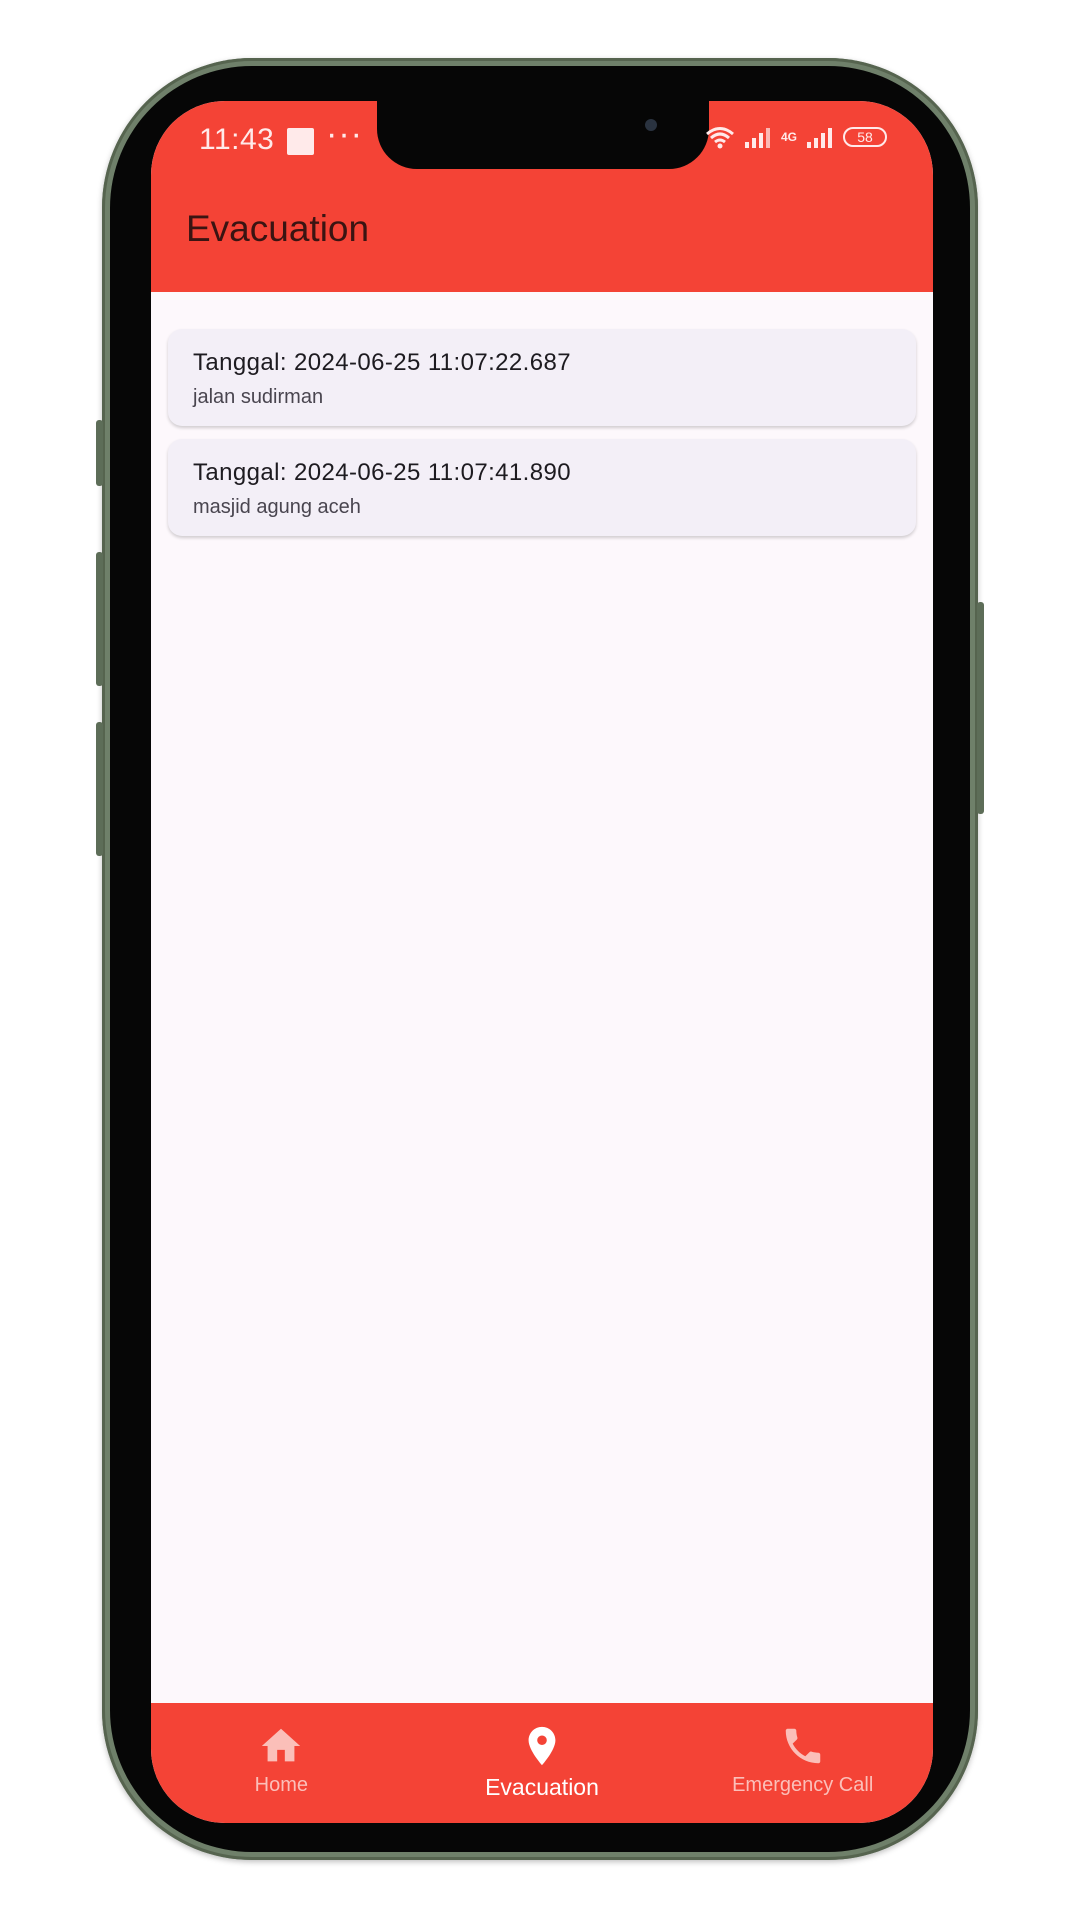 This screenshot has height=1920, width=1080. Describe the element at coordinates (819, 138) in the screenshot. I see `signal-4g-icon` at that location.